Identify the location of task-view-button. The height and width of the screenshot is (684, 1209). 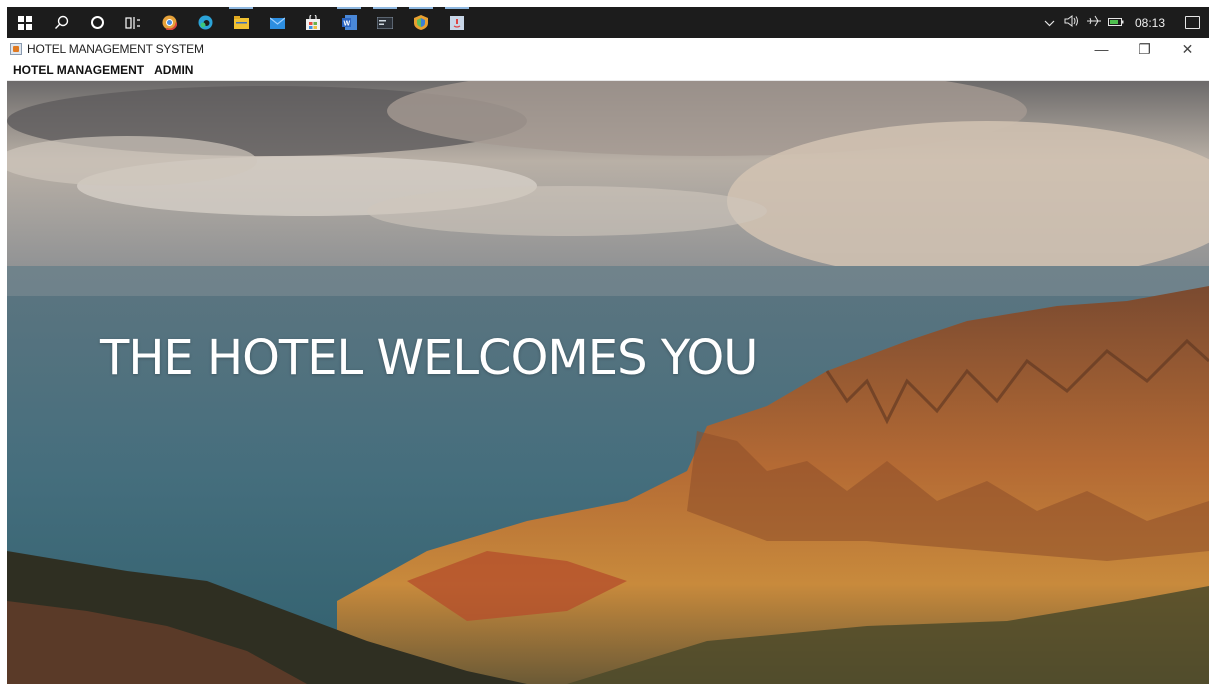
(133, 22).